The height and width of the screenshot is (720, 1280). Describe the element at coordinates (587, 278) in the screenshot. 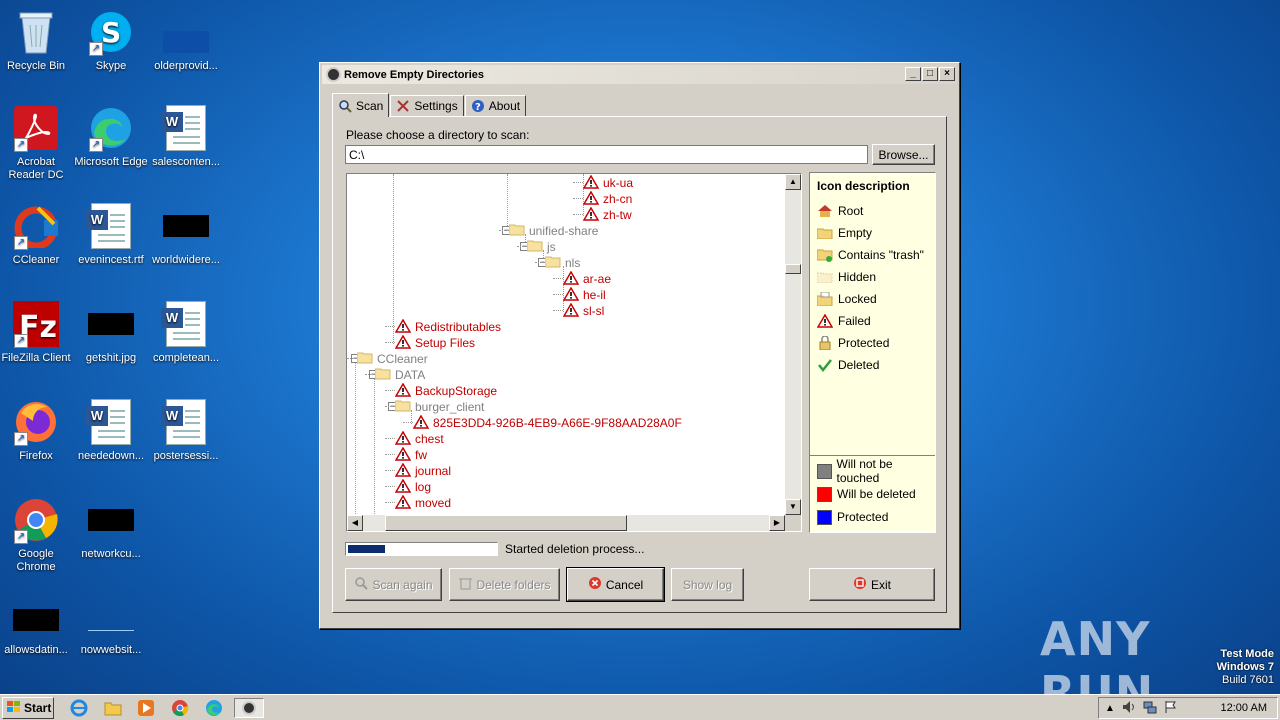

I see `tree-node: ar-ae` at that location.